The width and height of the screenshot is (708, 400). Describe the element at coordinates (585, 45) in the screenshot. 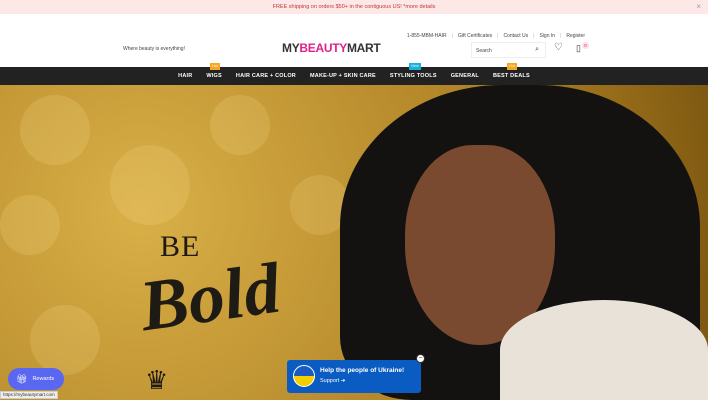

I see `cart-count: 0` at that location.